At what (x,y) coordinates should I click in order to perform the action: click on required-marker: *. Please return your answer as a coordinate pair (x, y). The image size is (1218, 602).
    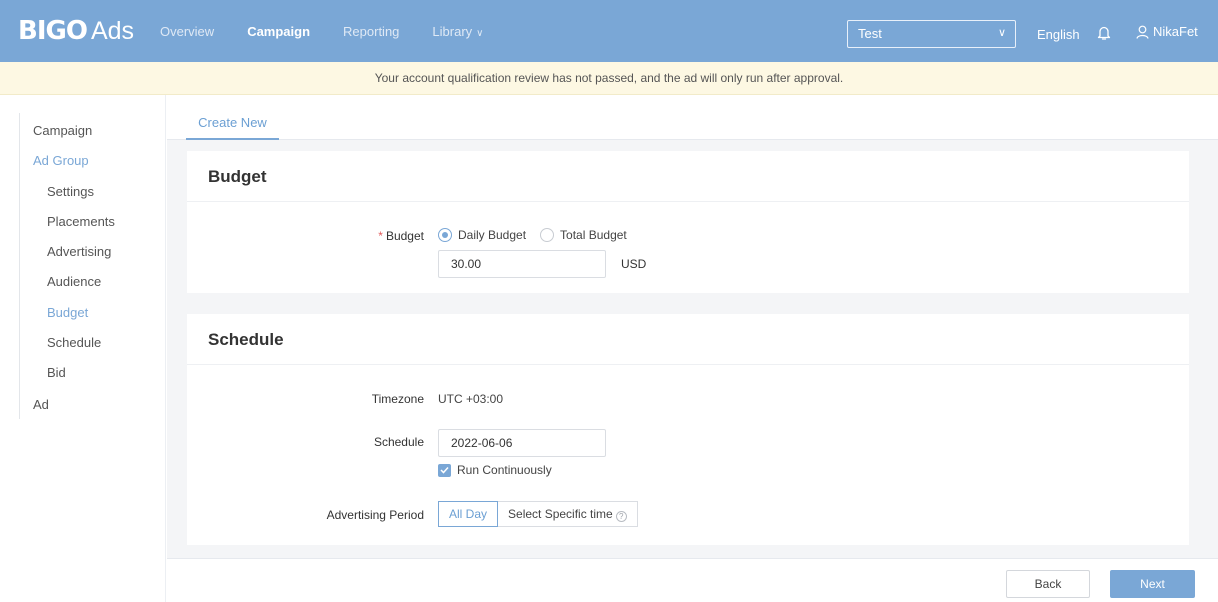
    Looking at the image, I should click on (380, 236).